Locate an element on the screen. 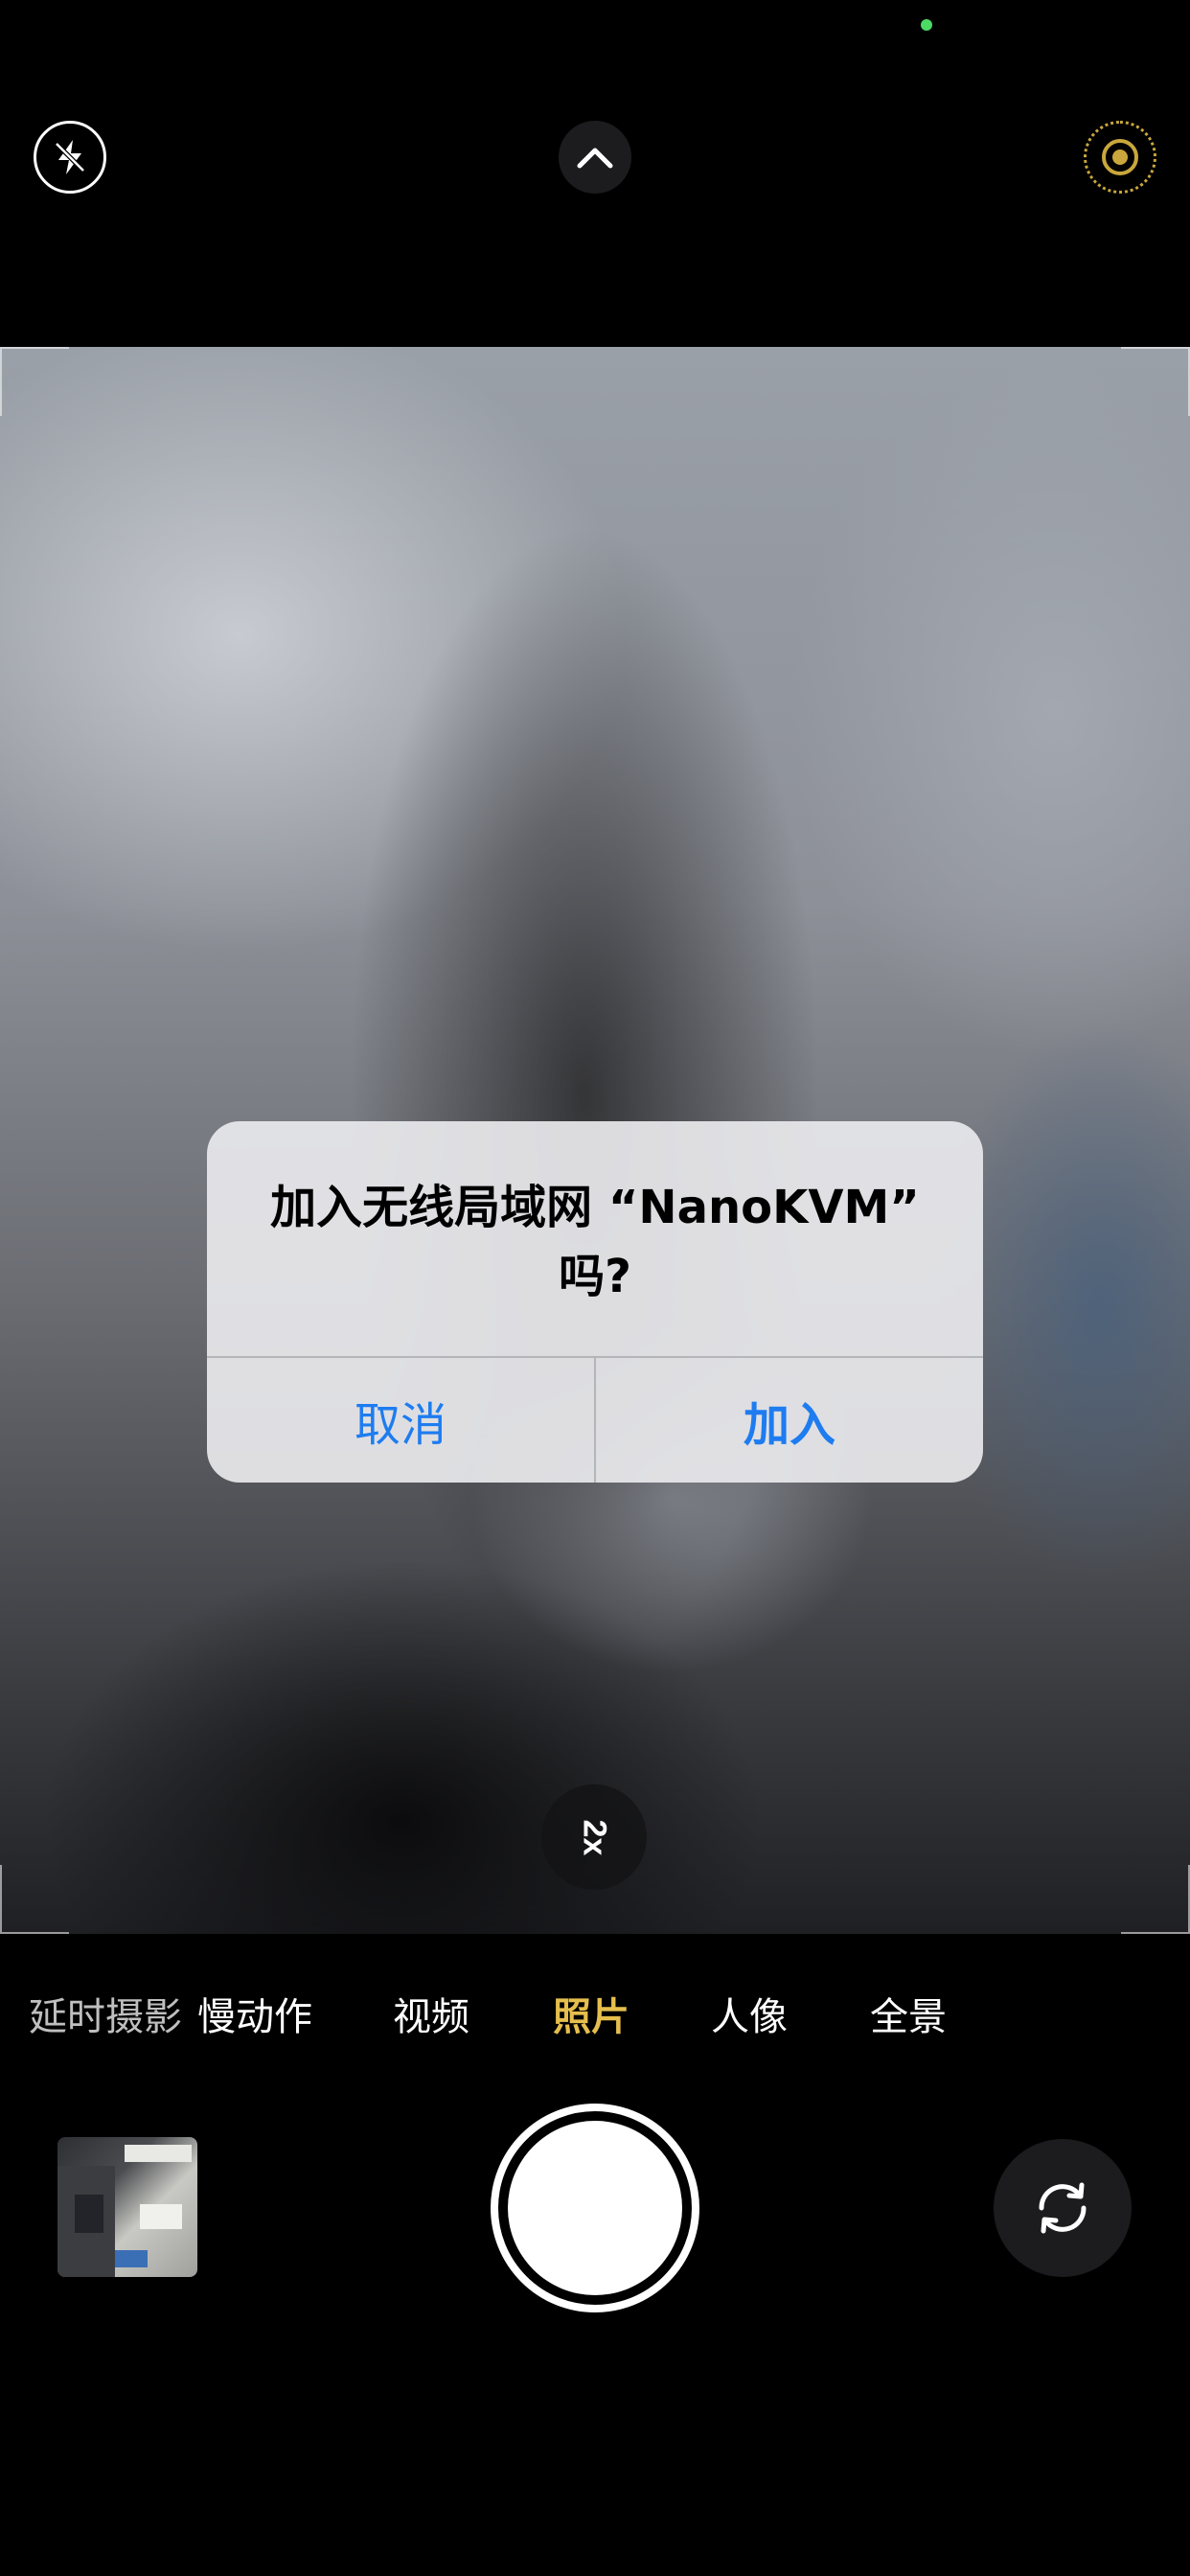  join-button: 加入 is located at coordinates (790, 1420).